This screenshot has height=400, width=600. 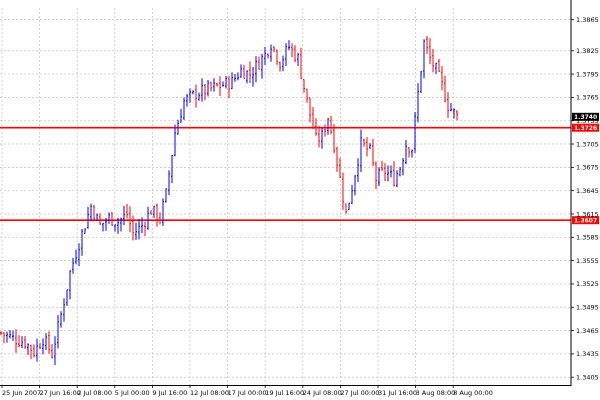 What do you see at coordinates (473, 393) in the screenshot?
I see `x-tick-label: 8 Aug 00:00` at bounding box center [473, 393].